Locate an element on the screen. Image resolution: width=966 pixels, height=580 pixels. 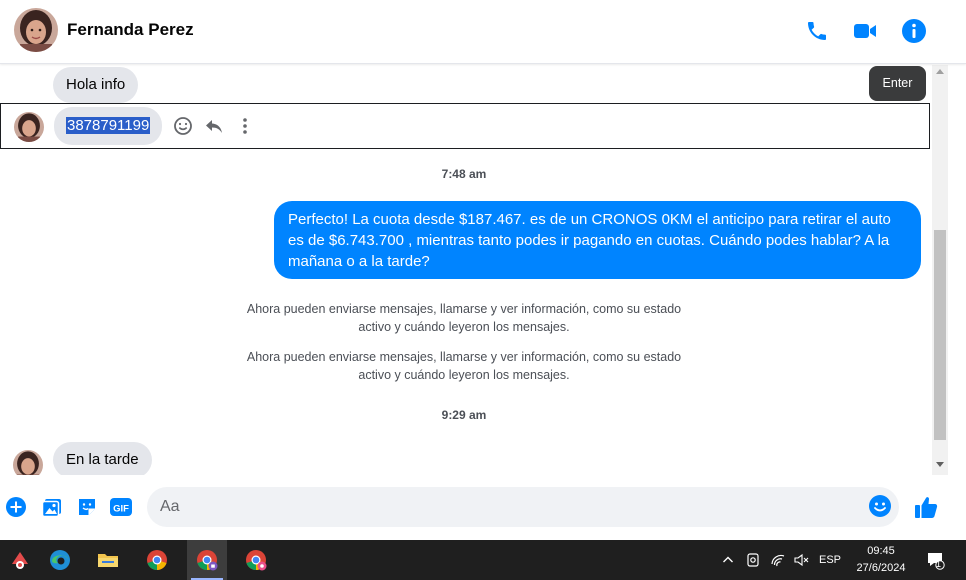
sticker-icon is located at coordinates (87, 507).